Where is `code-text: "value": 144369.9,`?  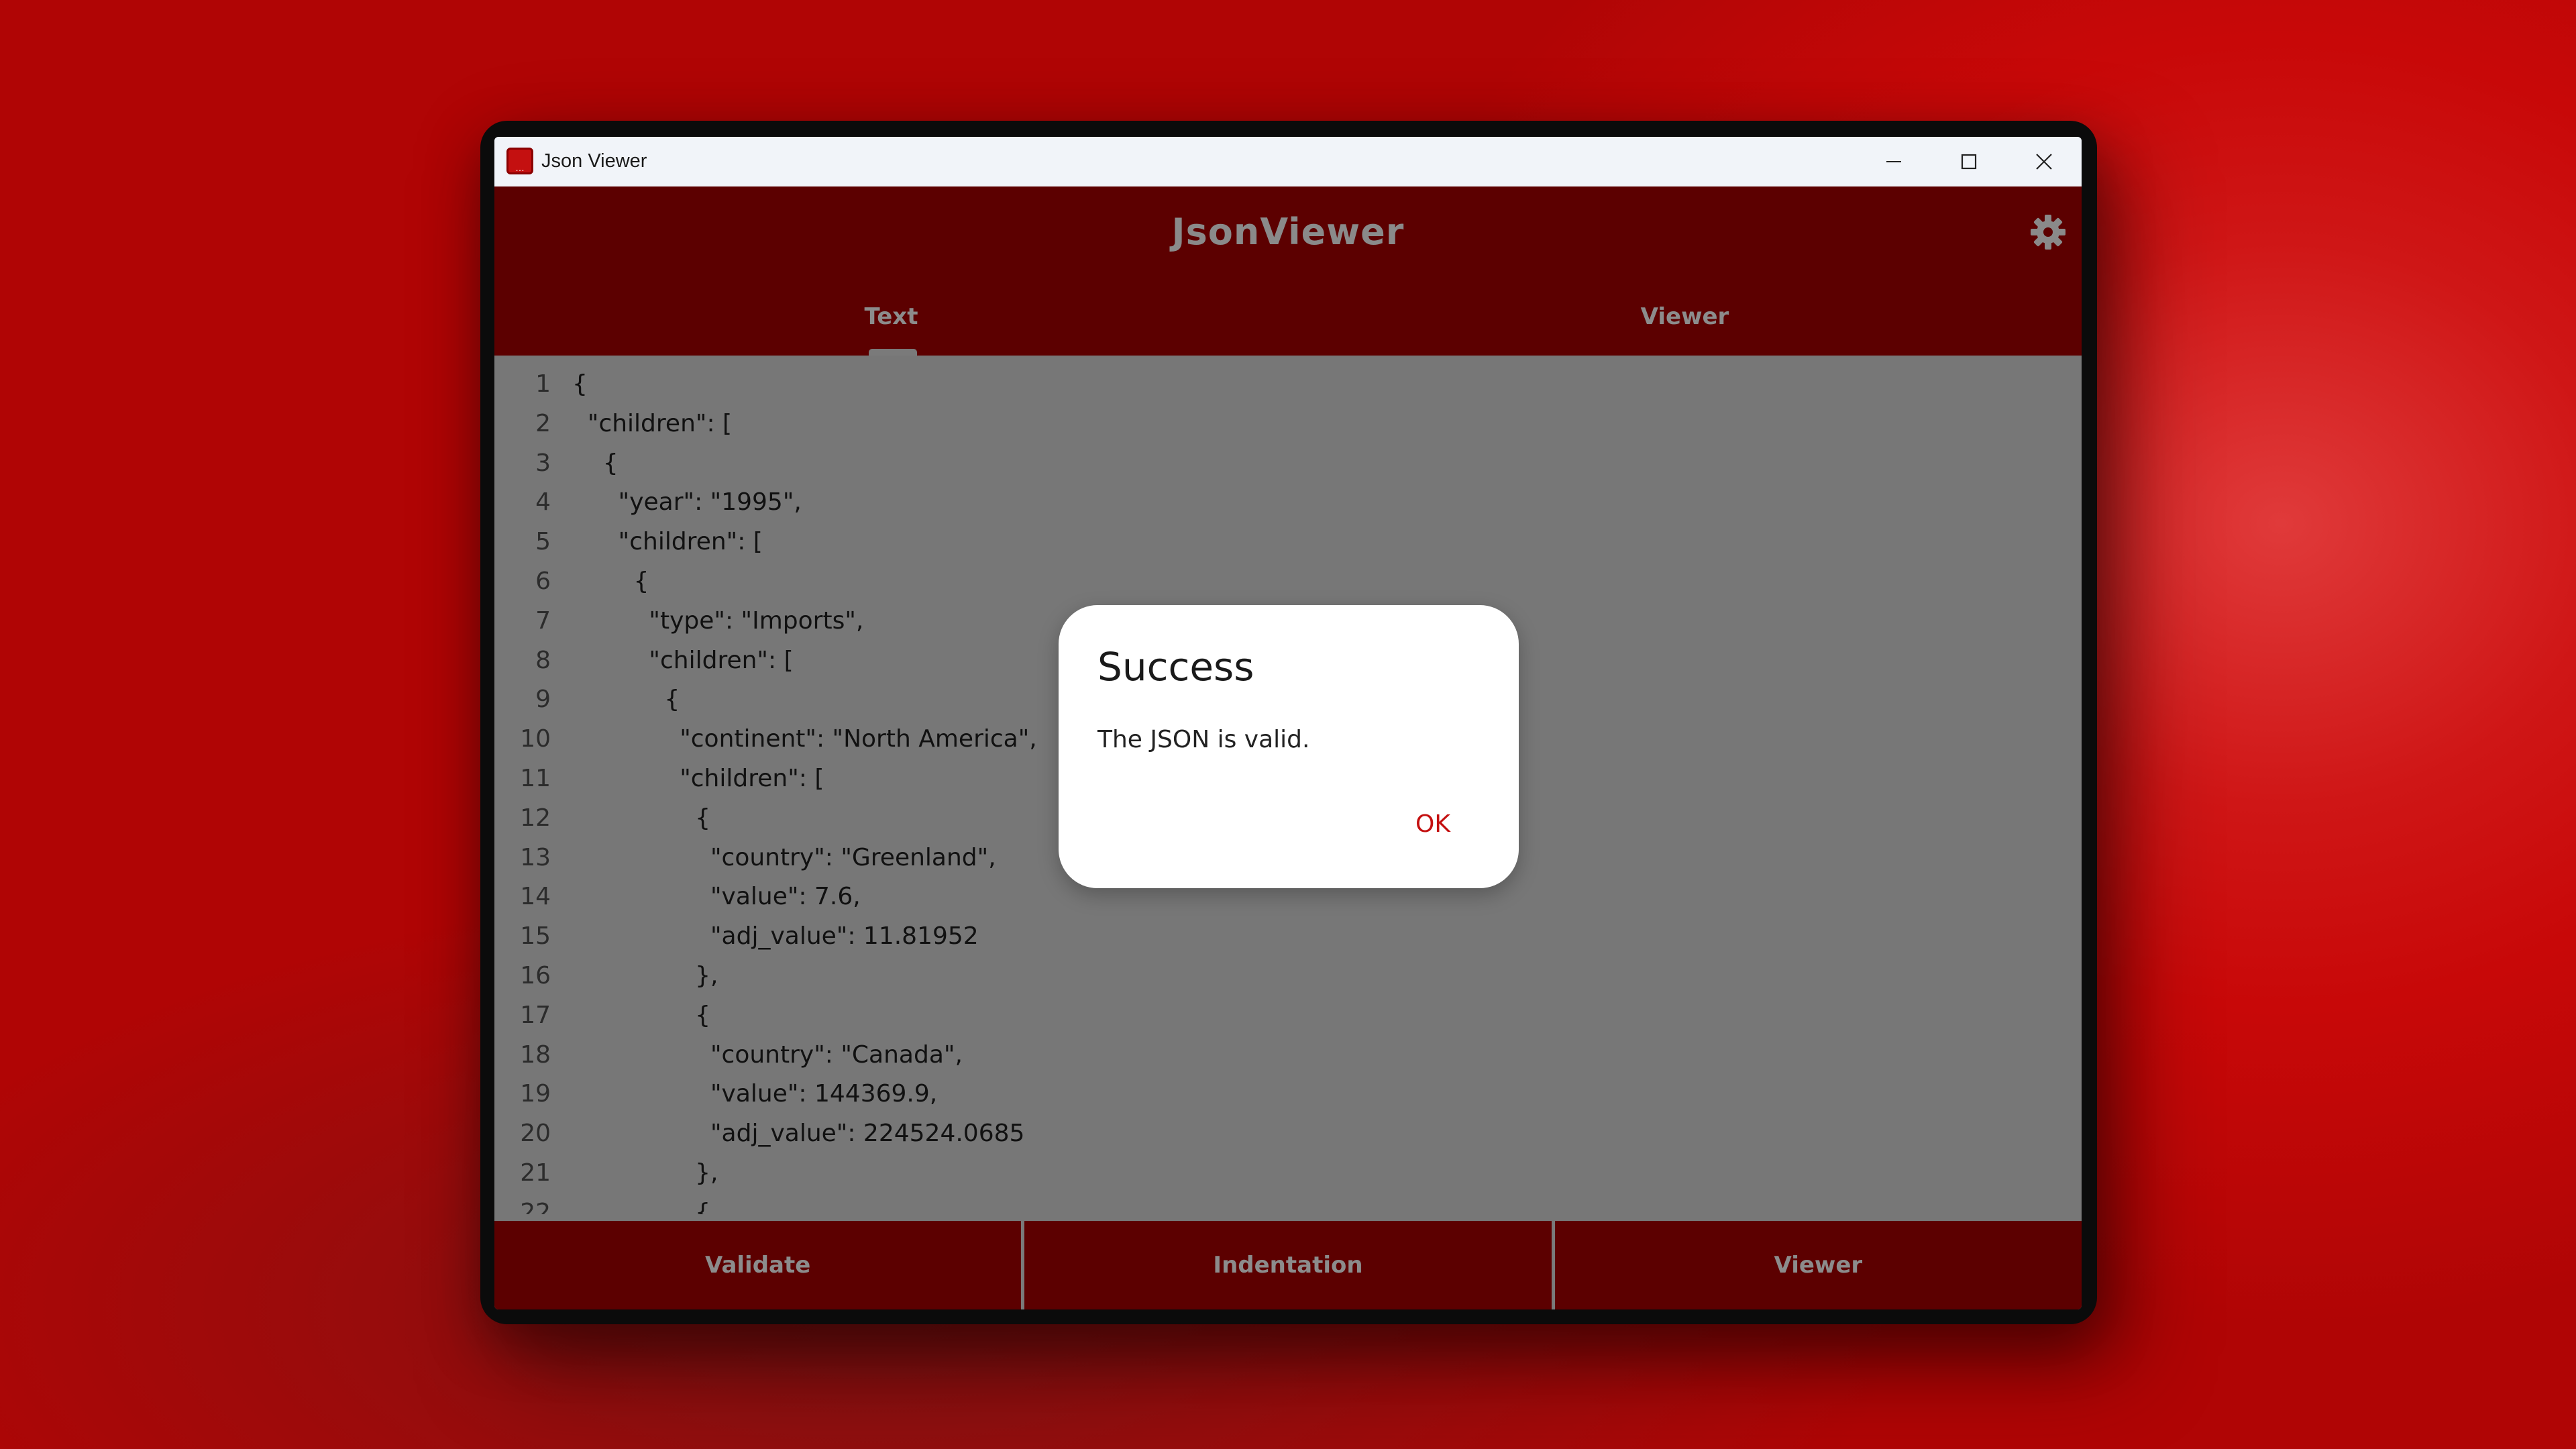
code-text: "value": 144369.9, is located at coordinates (755, 1094).